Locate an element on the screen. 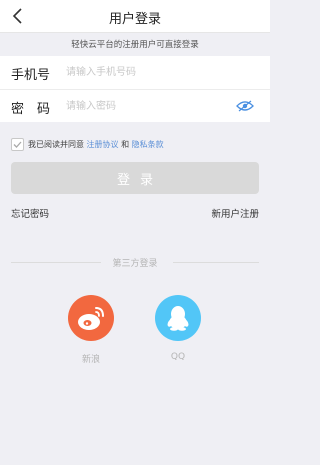  divider-right is located at coordinates (216, 262).